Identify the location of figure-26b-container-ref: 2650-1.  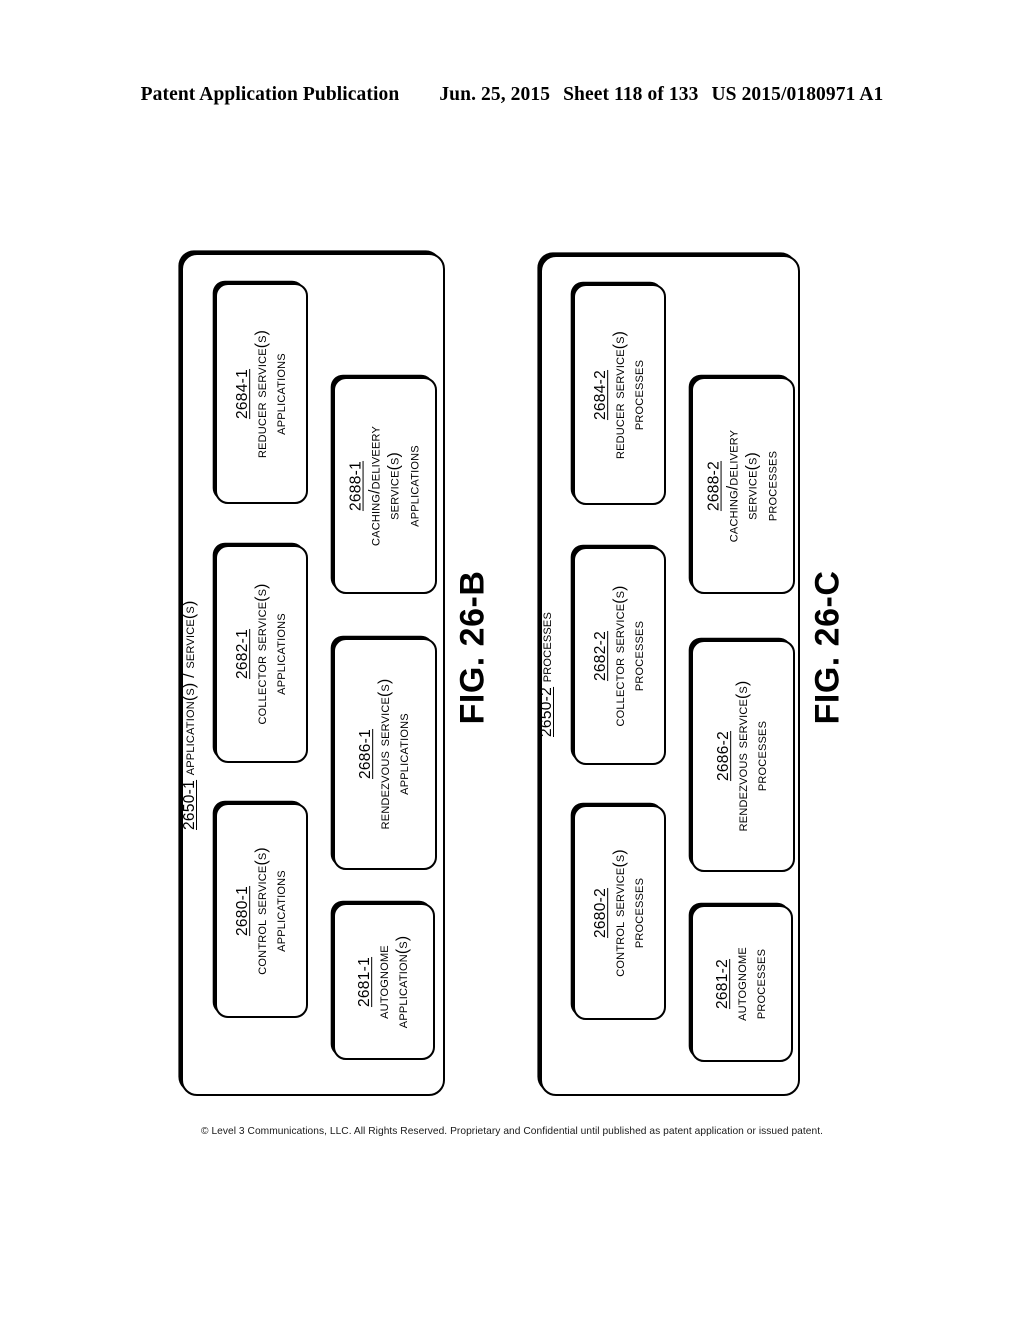
(189, 804).